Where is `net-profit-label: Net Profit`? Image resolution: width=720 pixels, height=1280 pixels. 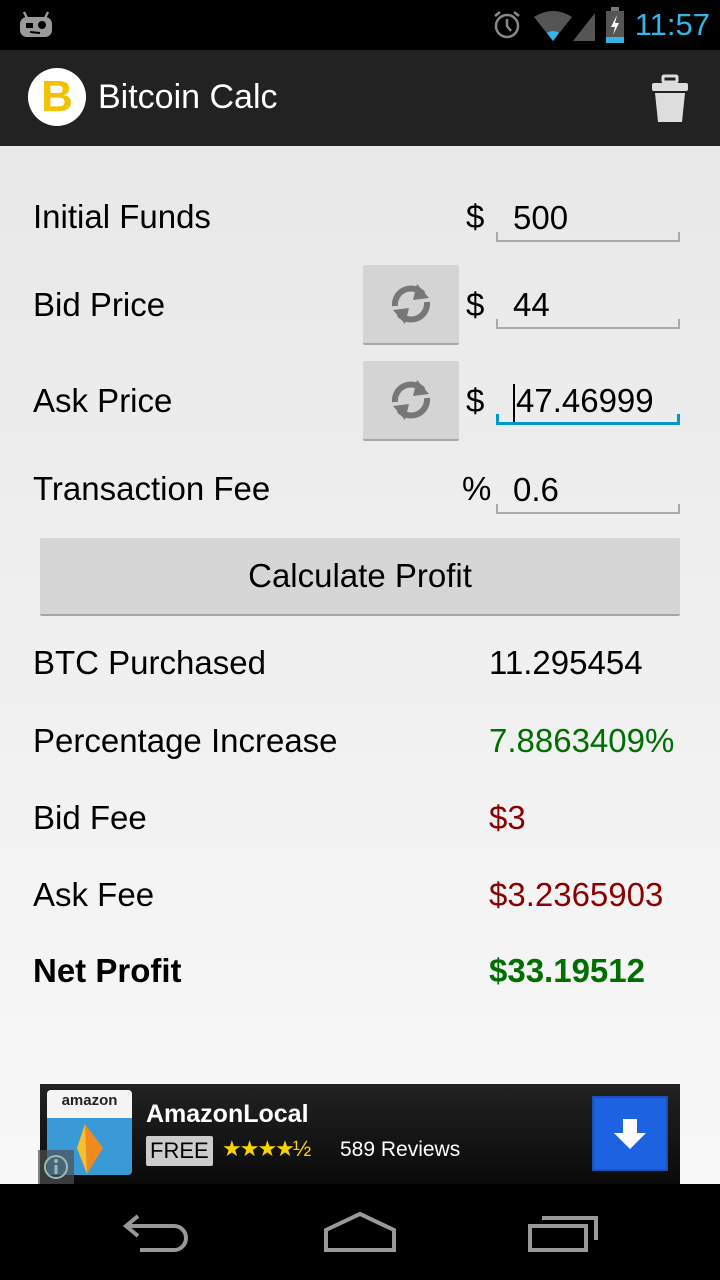 net-profit-label: Net Profit is located at coordinates (107, 970).